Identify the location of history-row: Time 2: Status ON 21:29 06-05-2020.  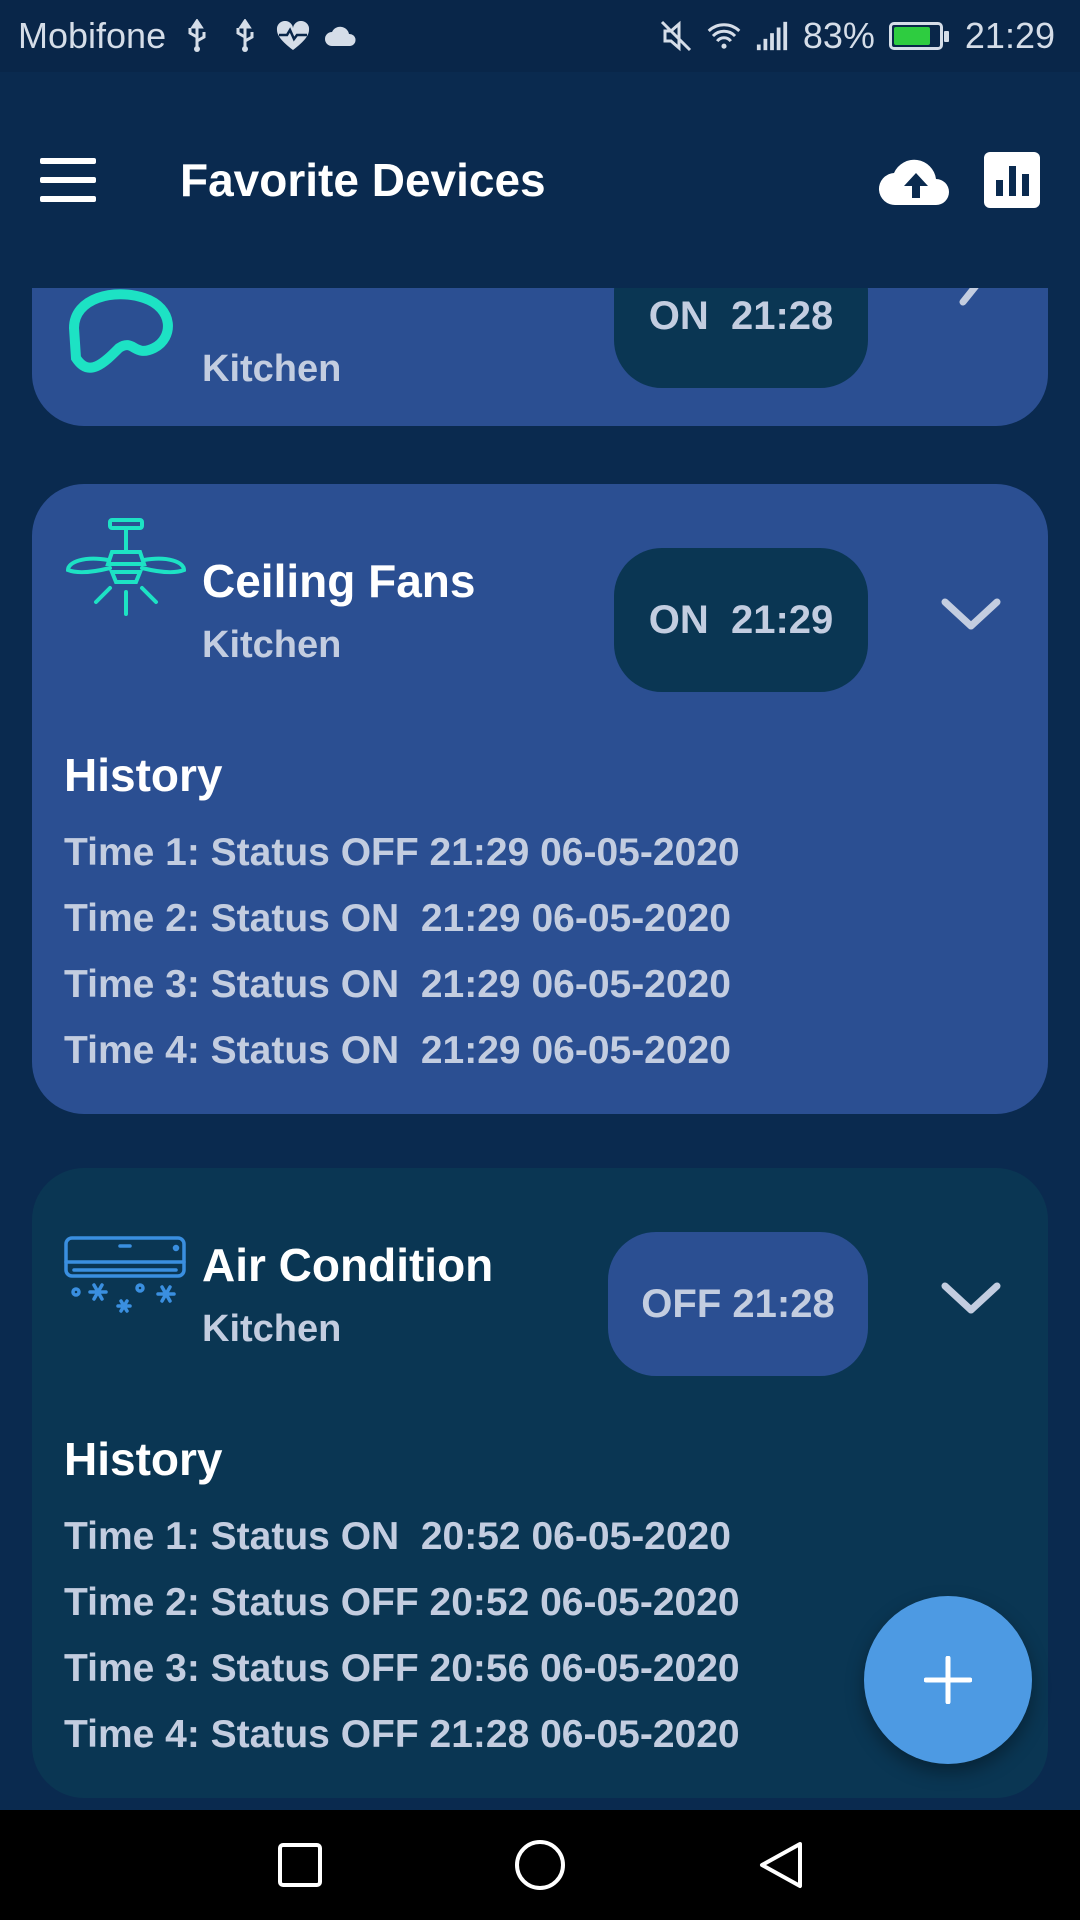
(397, 918).